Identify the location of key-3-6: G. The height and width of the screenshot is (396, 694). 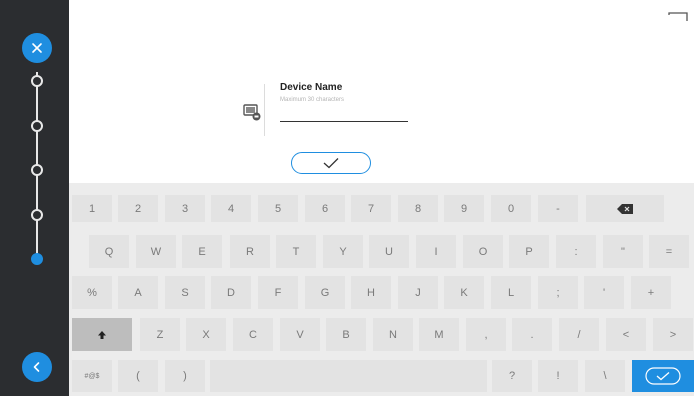
(325, 292).